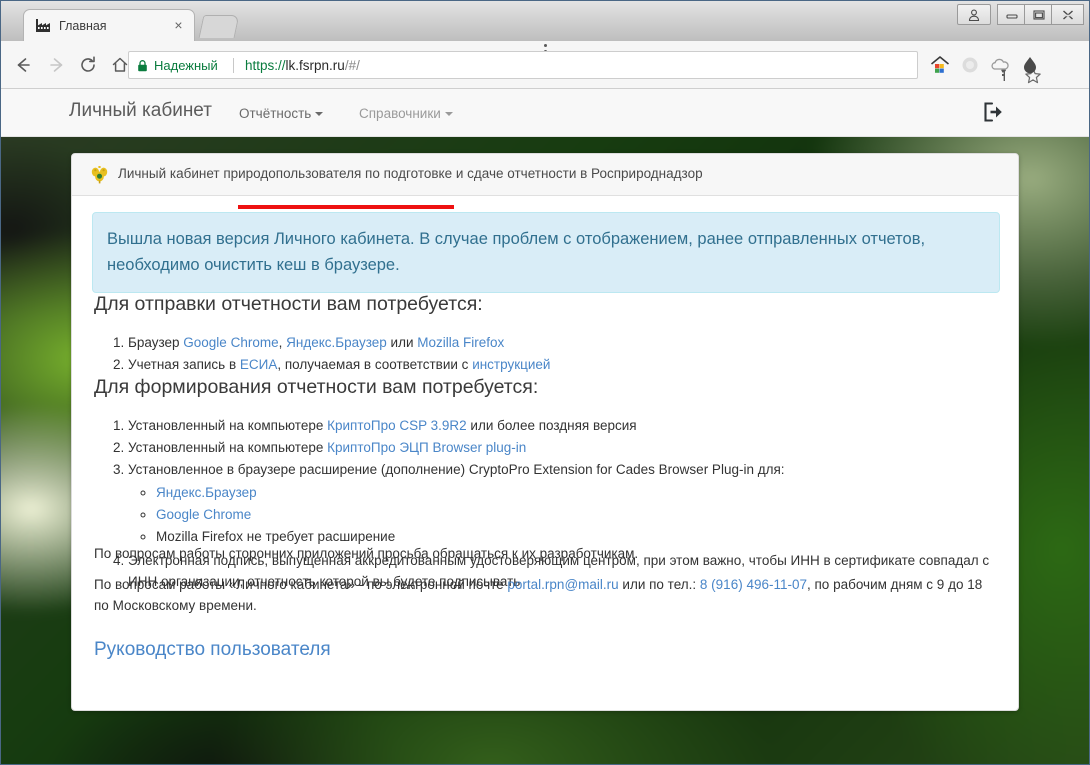 The width and height of the screenshot is (1090, 765). I want to click on inline-link: ЕСИА, so click(258, 364).